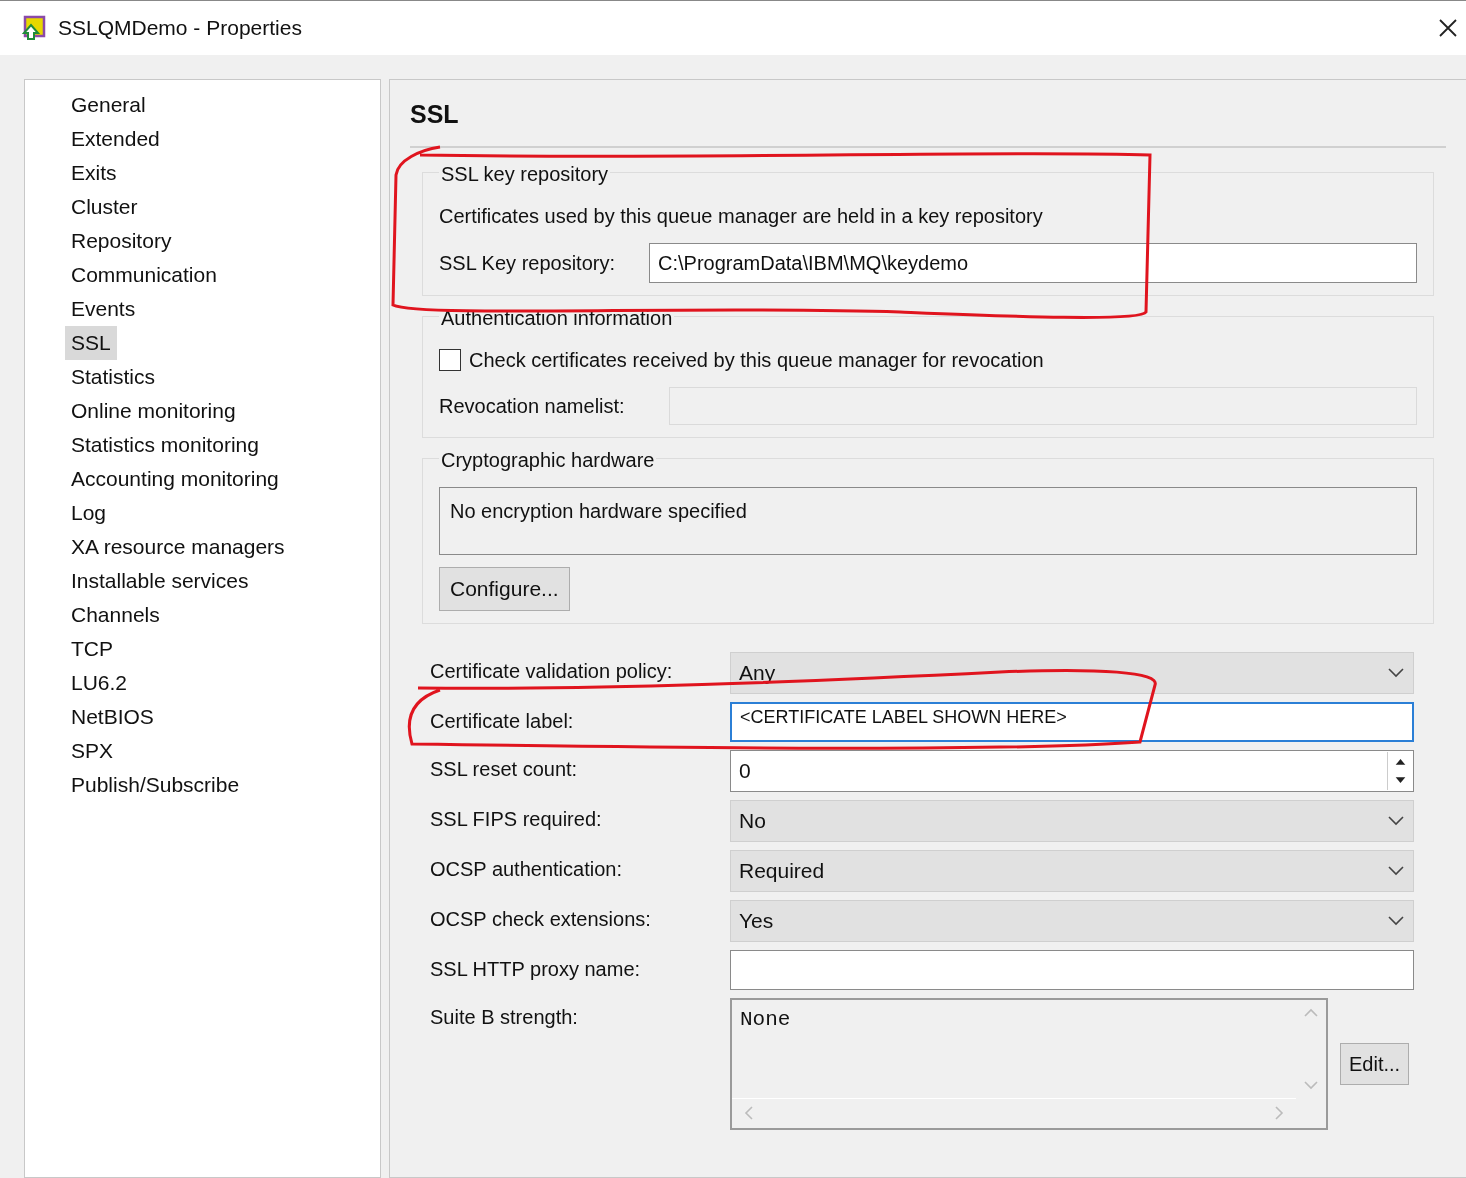 Image resolution: width=1466 pixels, height=1178 pixels. I want to click on nav-item: Statistics, so click(113, 377).